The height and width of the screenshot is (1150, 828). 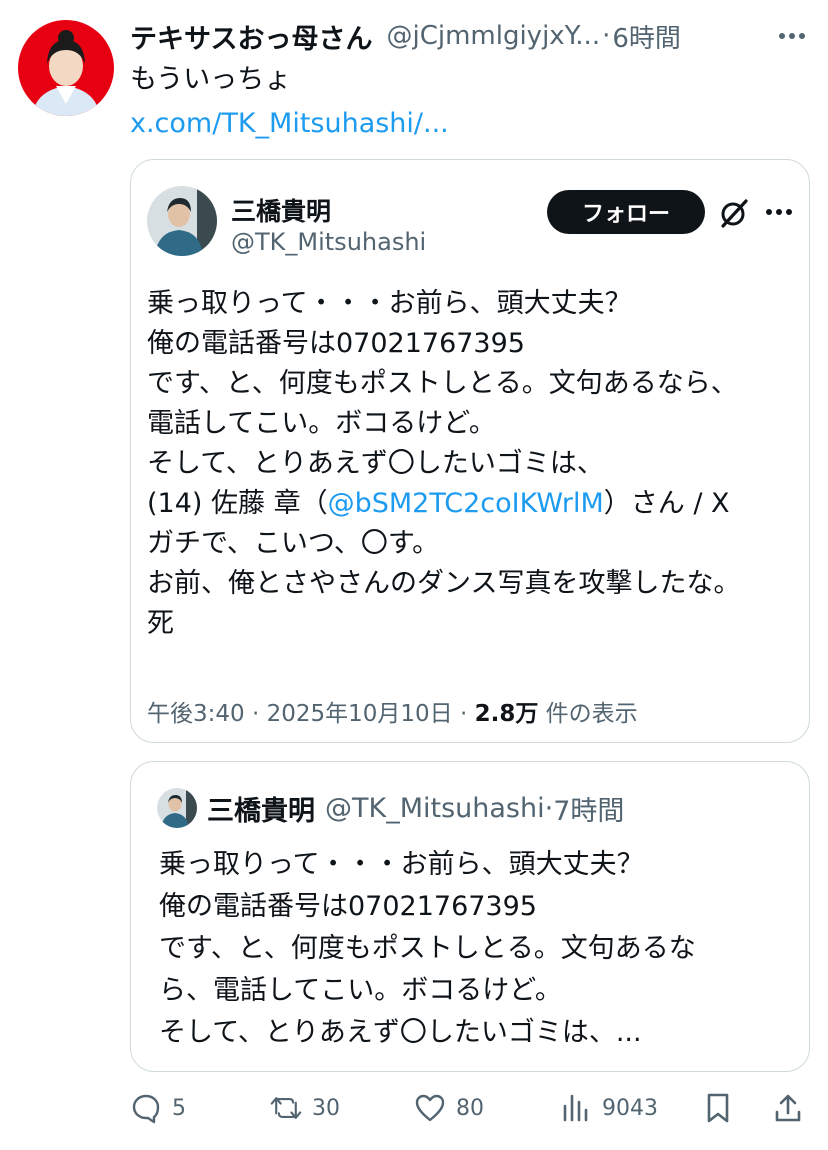 I want to click on quoted-line: ら、電話してこい。ボコるけど。, so click(x=360, y=990).